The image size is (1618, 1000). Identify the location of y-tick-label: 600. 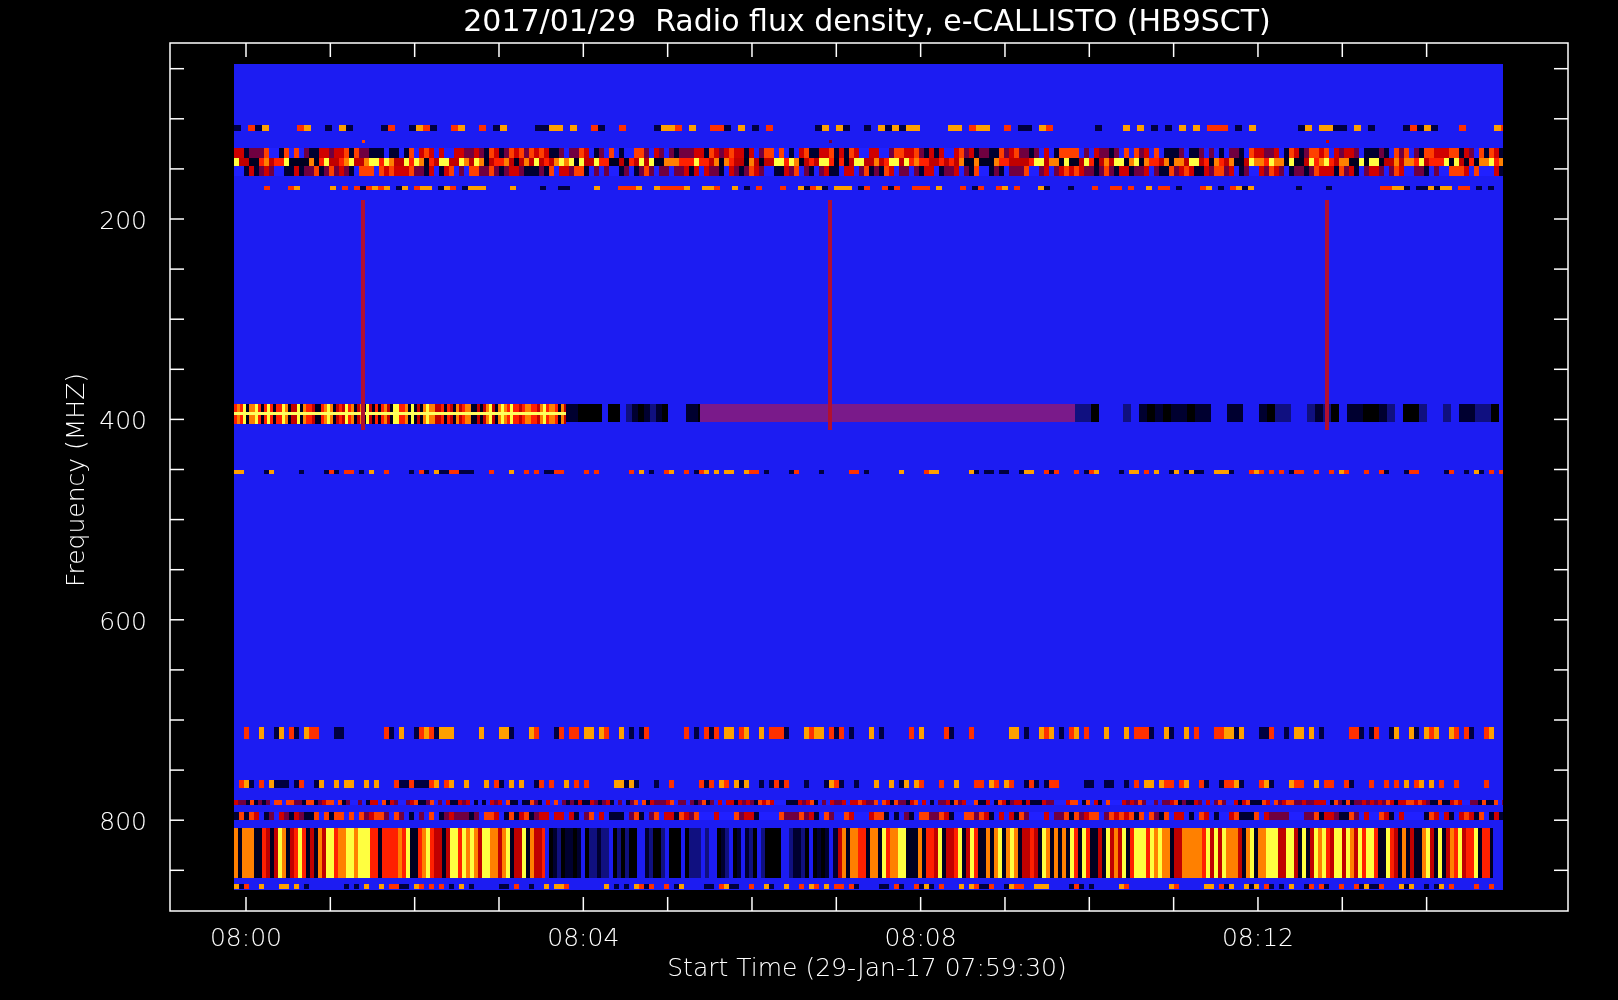
(123, 621).